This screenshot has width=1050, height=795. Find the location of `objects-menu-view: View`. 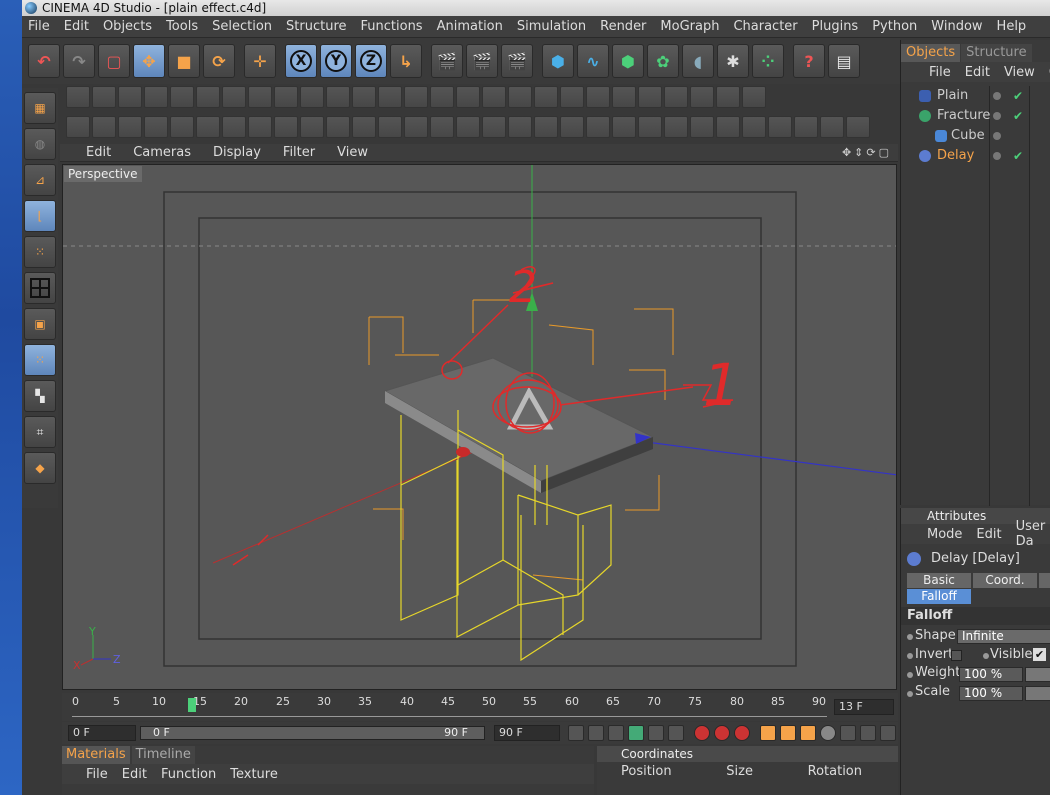

objects-menu-view: View is located at coordinates (1019, 72).